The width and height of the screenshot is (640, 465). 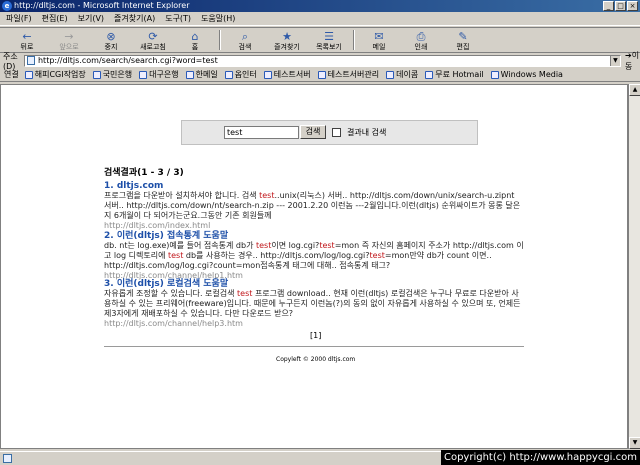 I want to click on maximize-button: □, so click(x=620, y=6).